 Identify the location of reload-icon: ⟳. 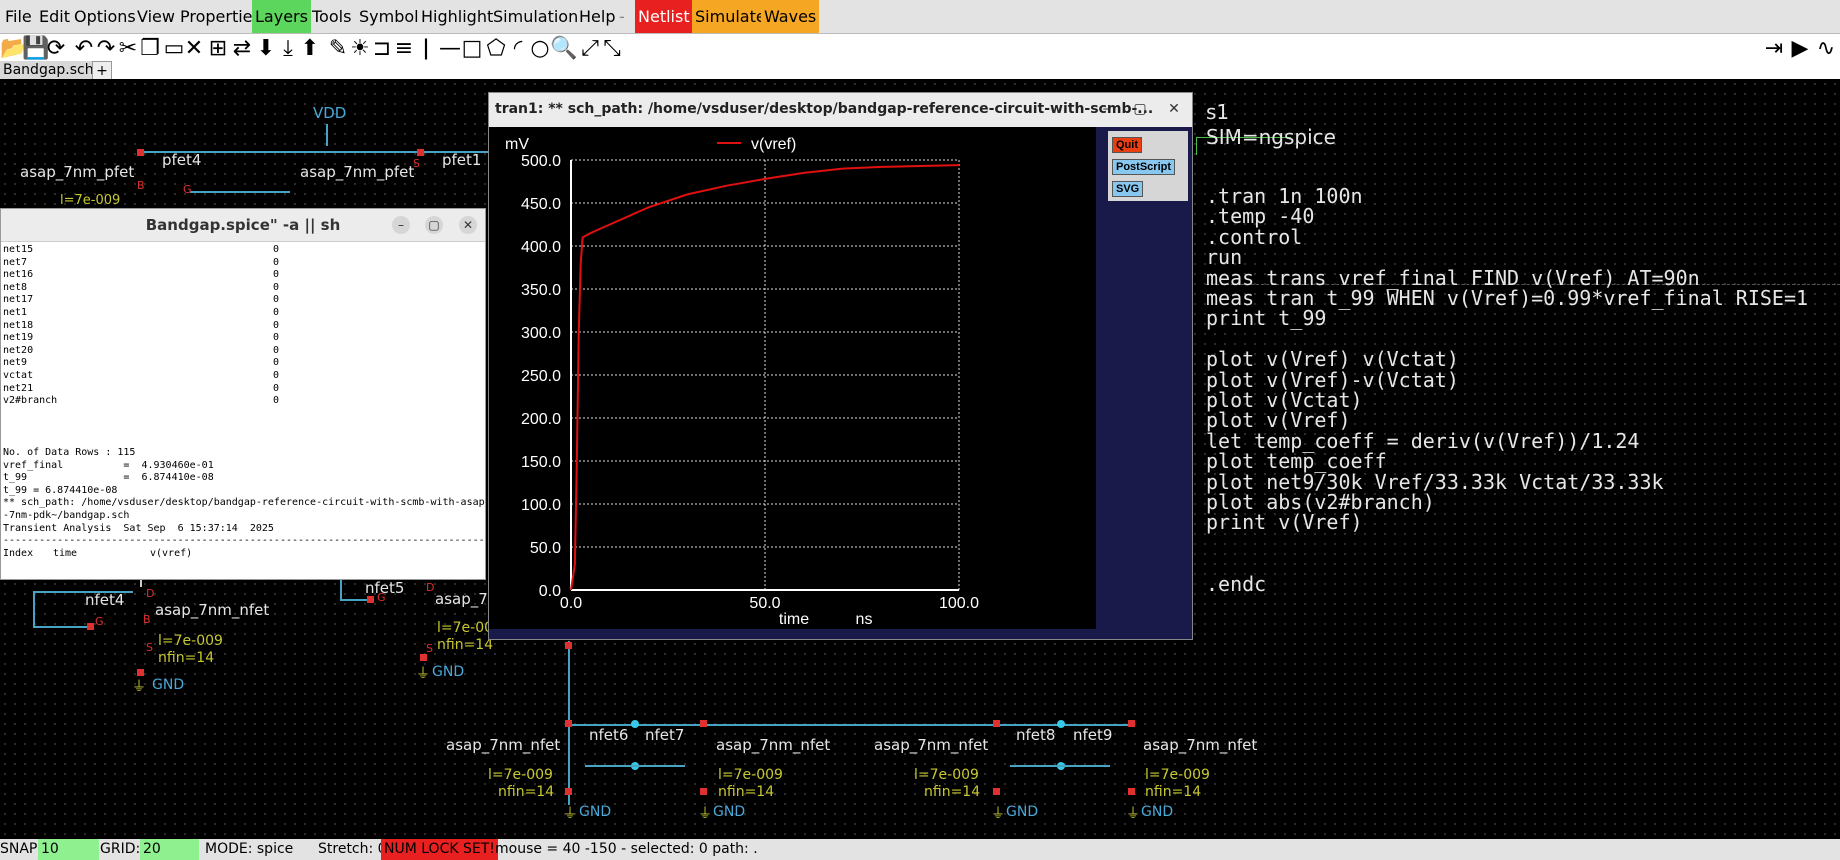
(56, 49).